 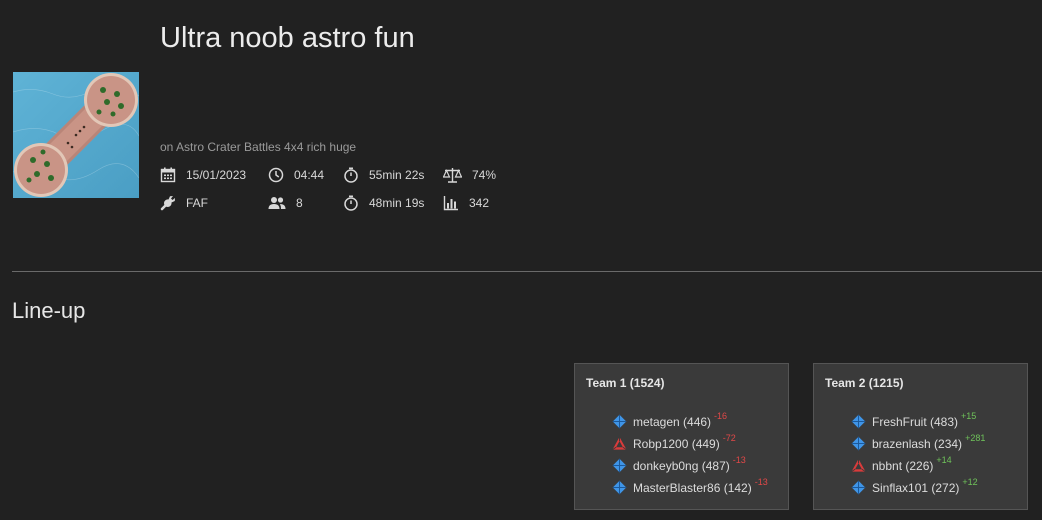 I want to click on player-name: FreshFruit (483), so click(x=915, y=421).